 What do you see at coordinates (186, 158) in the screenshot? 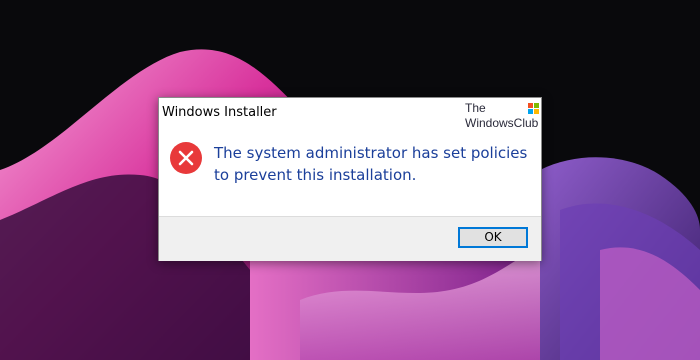
I see `error-icon` at bounding box center [186, 158].